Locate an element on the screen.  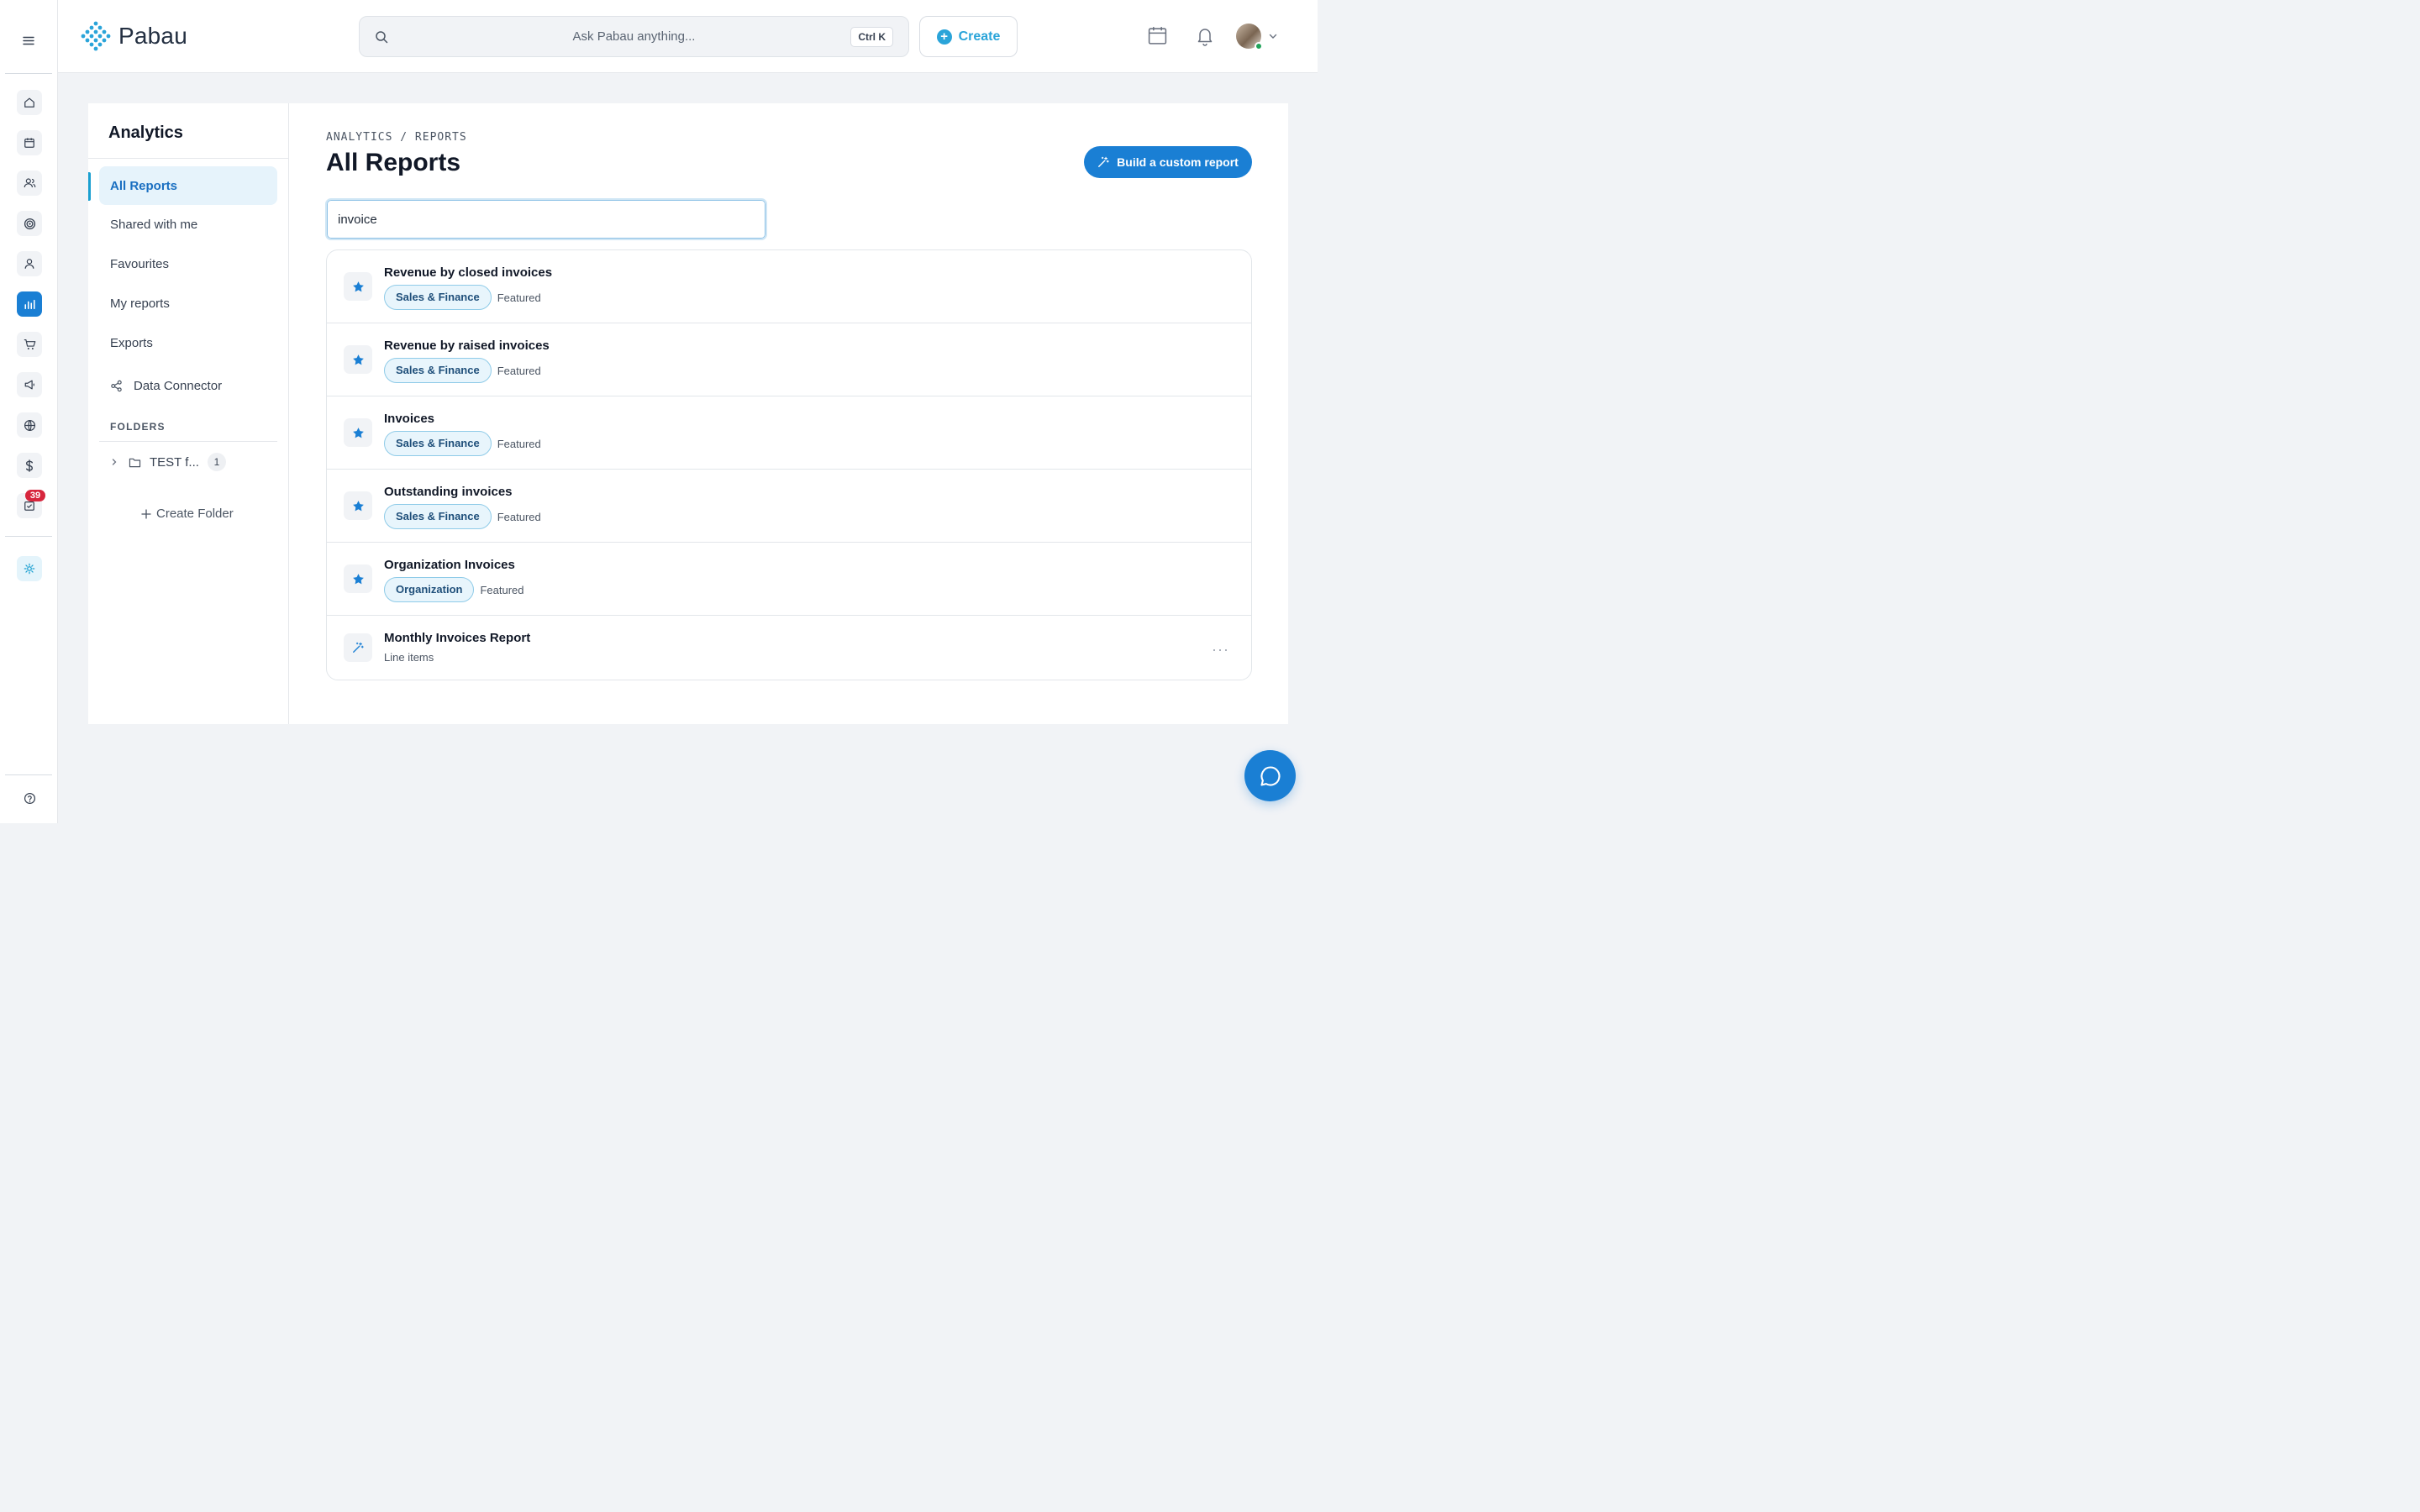
share-nodes-icon is located at coordinates (116, 386).